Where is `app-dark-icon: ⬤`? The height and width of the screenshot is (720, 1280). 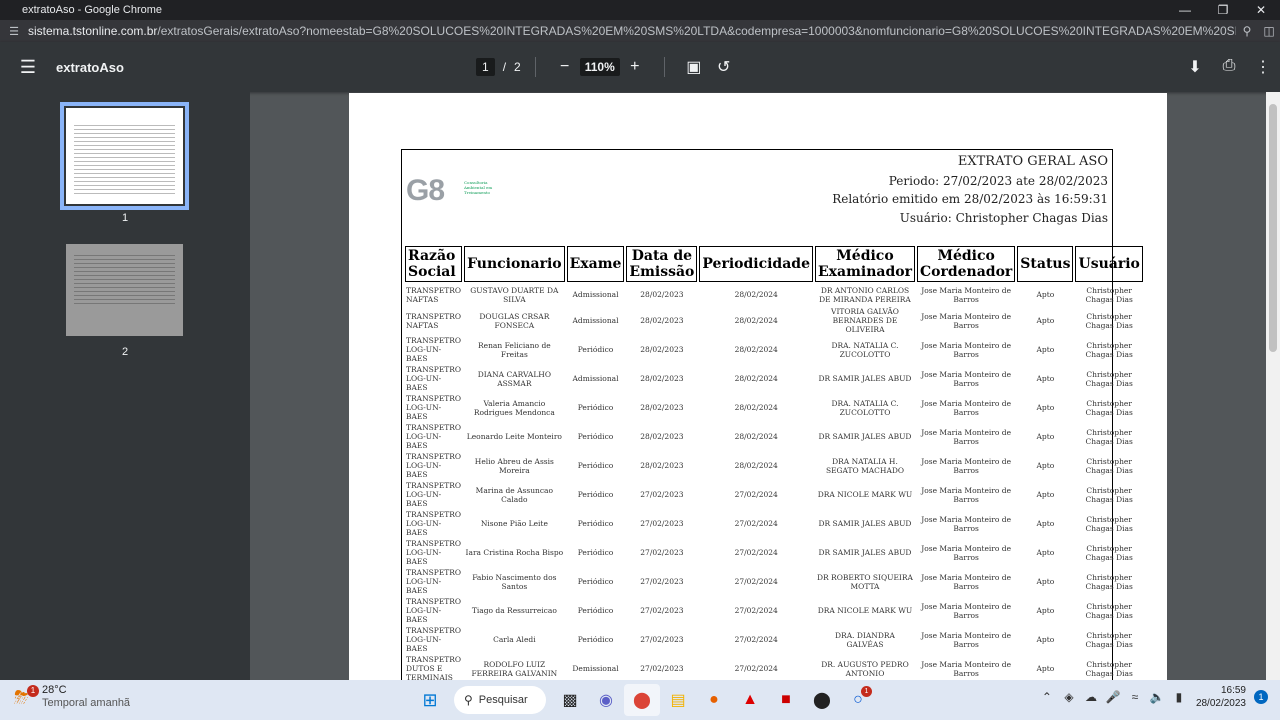
app-dark-icon: ⬤ is located at coordinates (822, 700).